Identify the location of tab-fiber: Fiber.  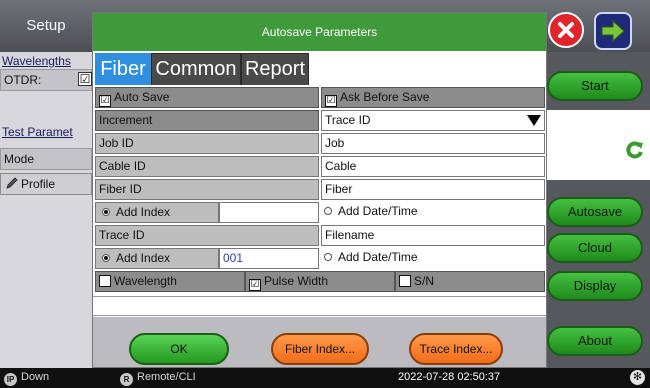
(123, 69).